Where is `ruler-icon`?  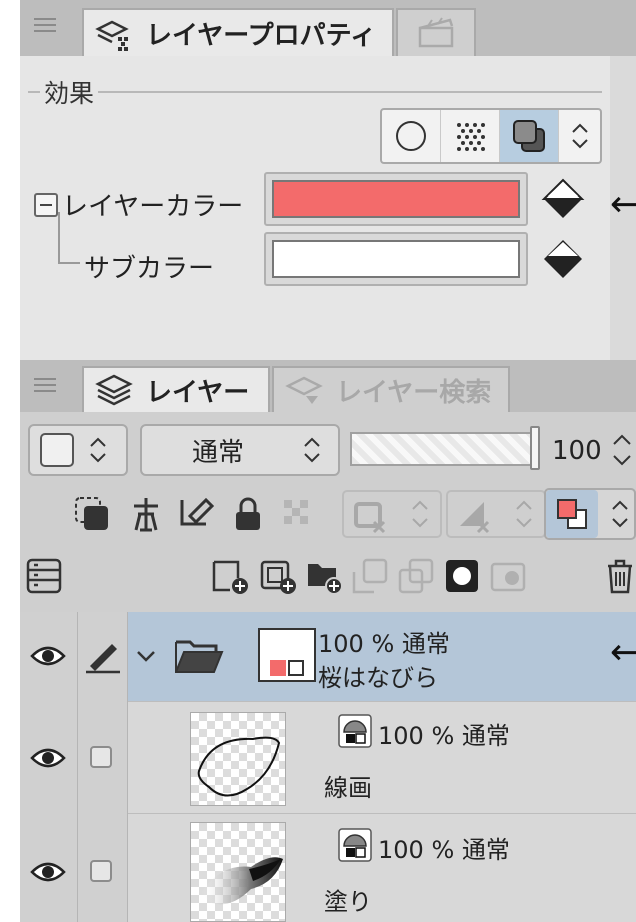 ruler-icon is located at coordinates (475, 518).